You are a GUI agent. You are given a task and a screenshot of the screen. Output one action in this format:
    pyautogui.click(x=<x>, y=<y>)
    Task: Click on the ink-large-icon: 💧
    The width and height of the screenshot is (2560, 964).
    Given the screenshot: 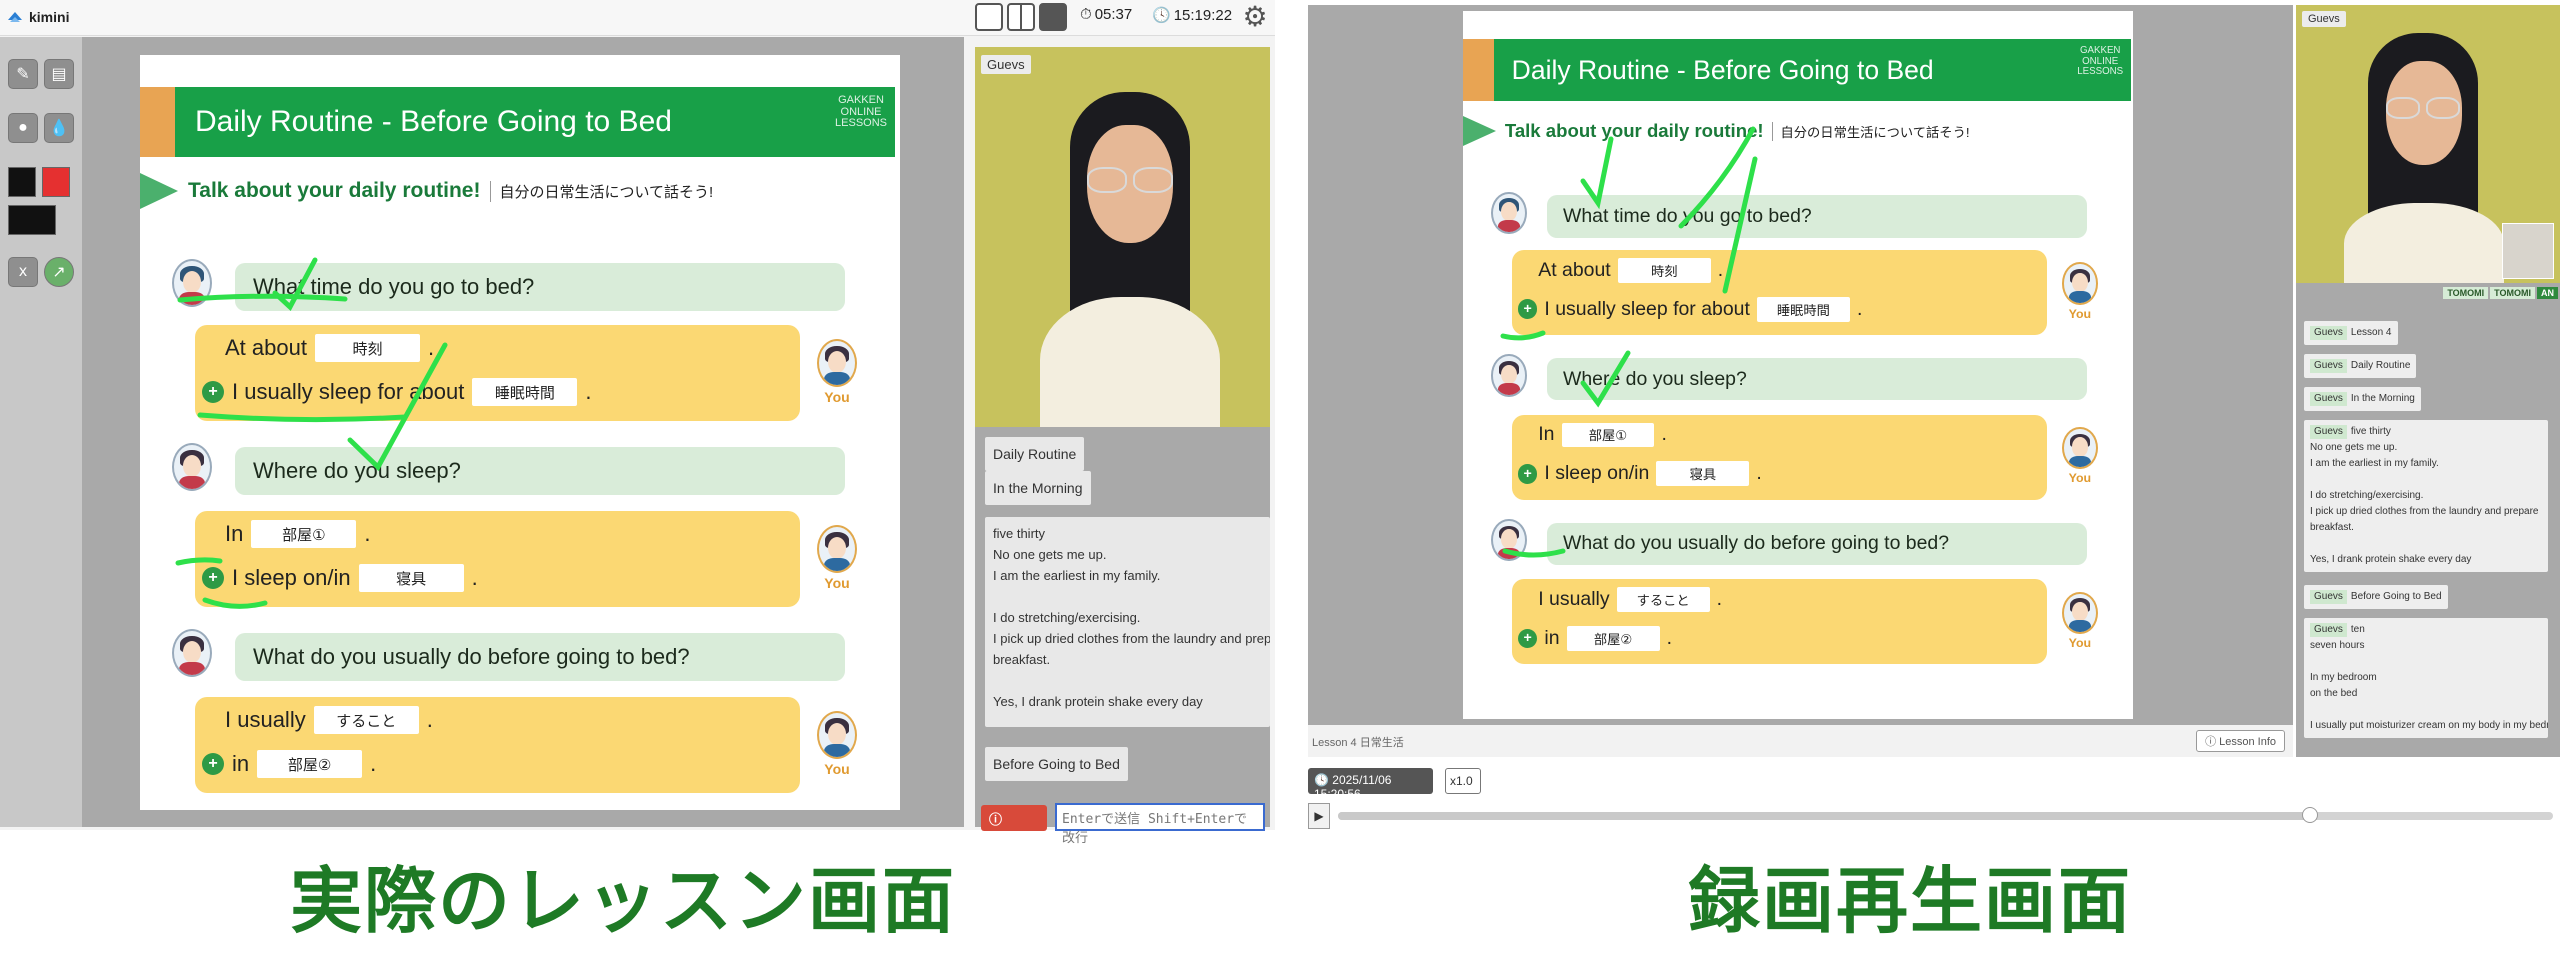 What is the action you would take?
    pyautogui.click(x=59, y=128)
    